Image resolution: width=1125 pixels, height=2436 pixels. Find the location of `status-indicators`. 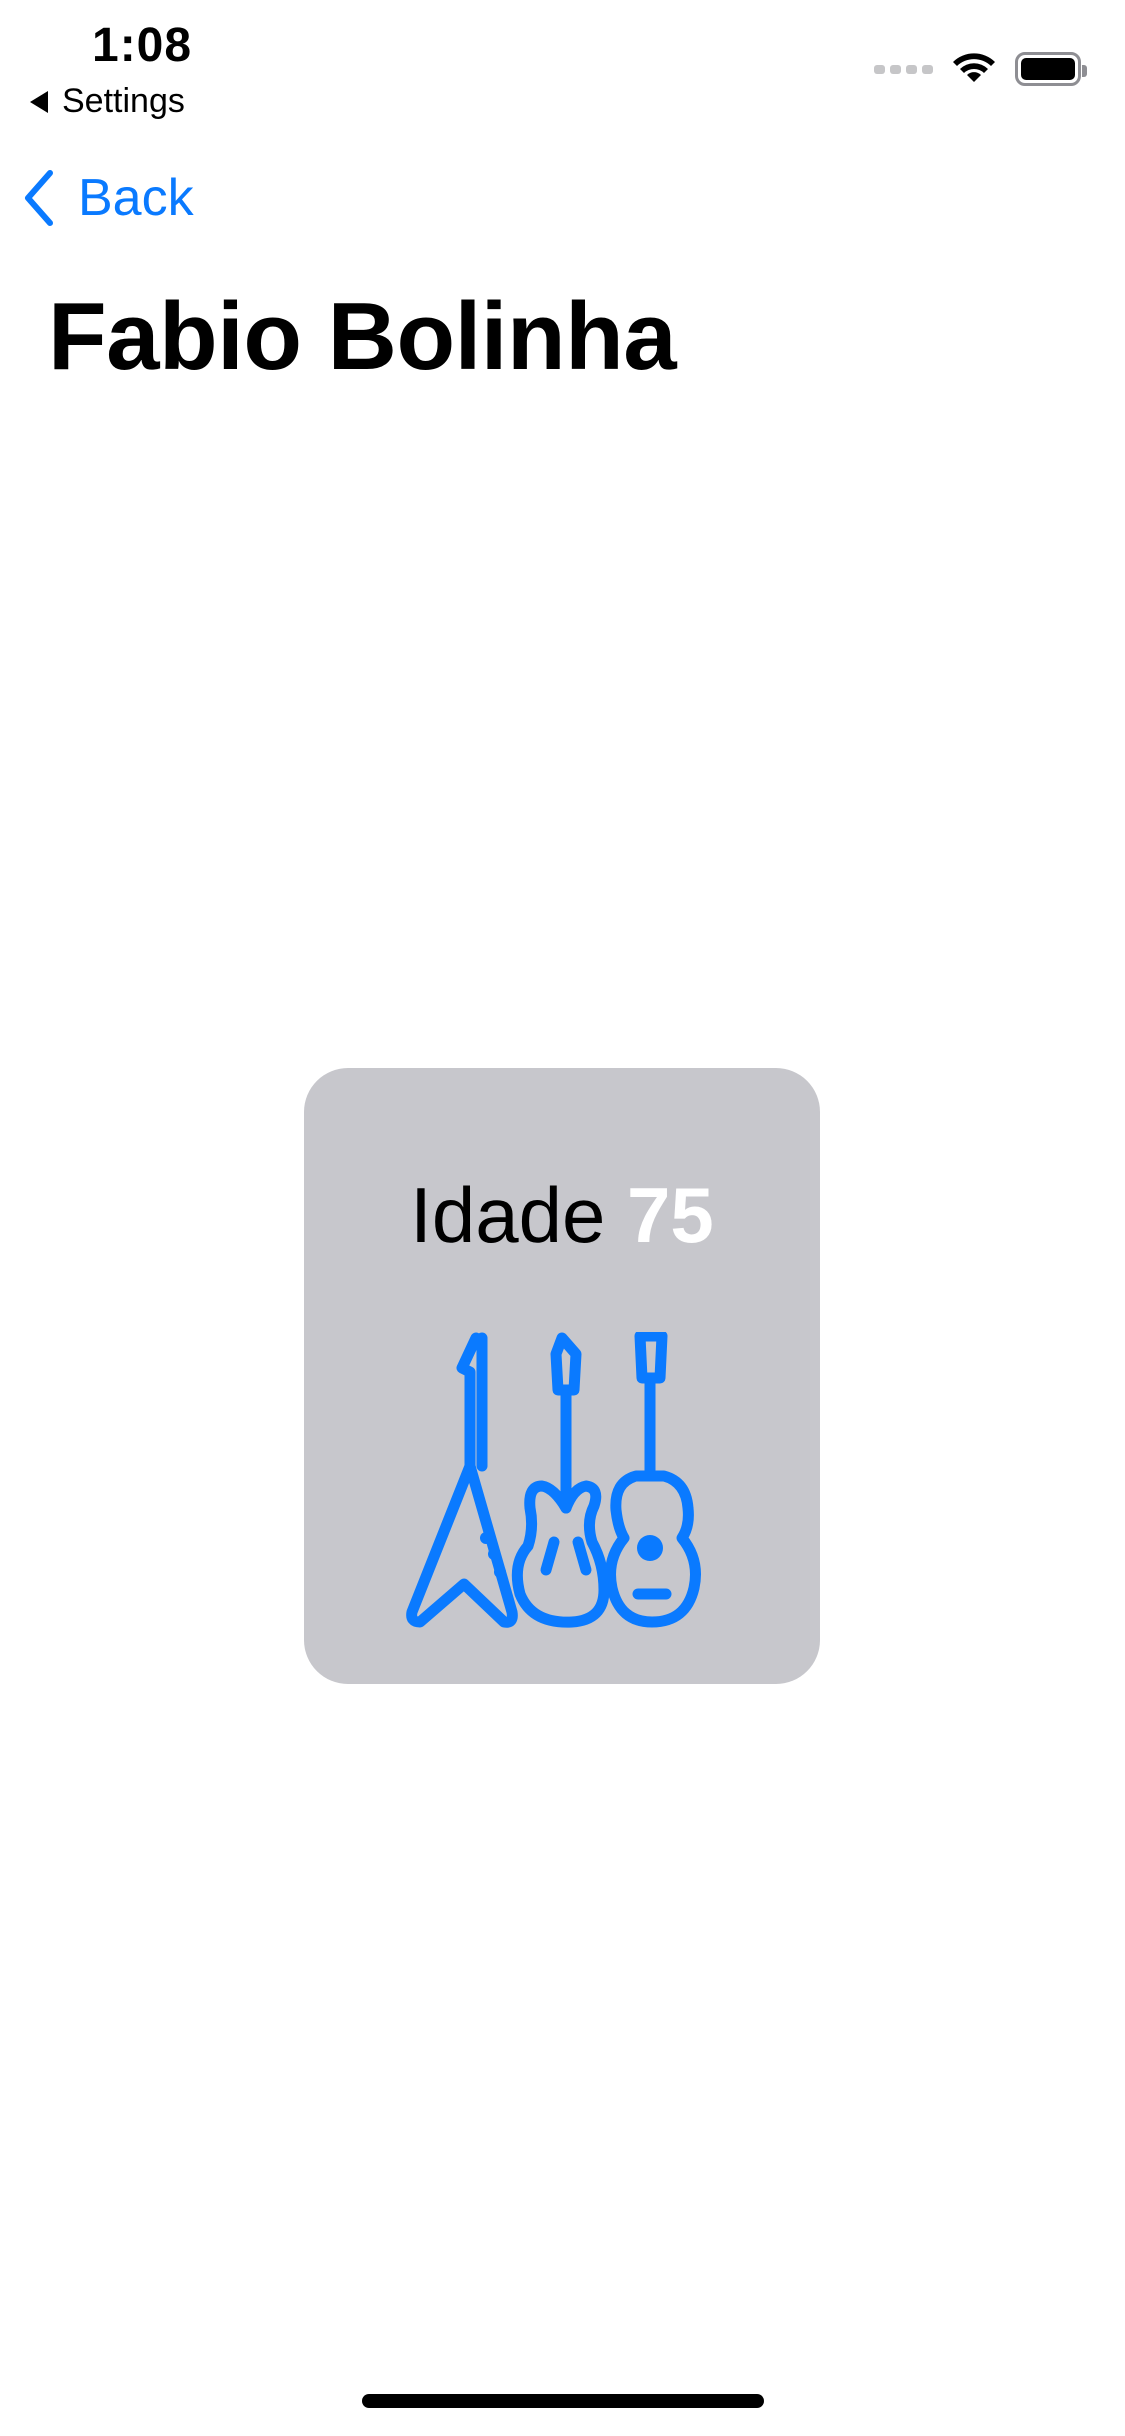

status-indicators is located at coordinates (980, 69).